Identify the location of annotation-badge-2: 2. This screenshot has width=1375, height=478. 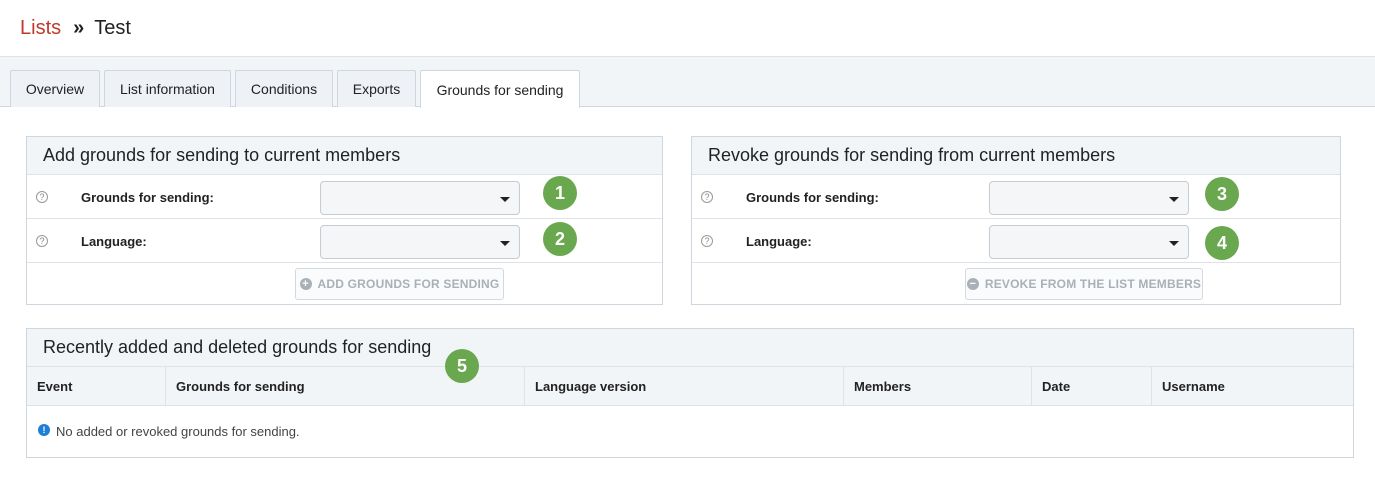
(560, 239).